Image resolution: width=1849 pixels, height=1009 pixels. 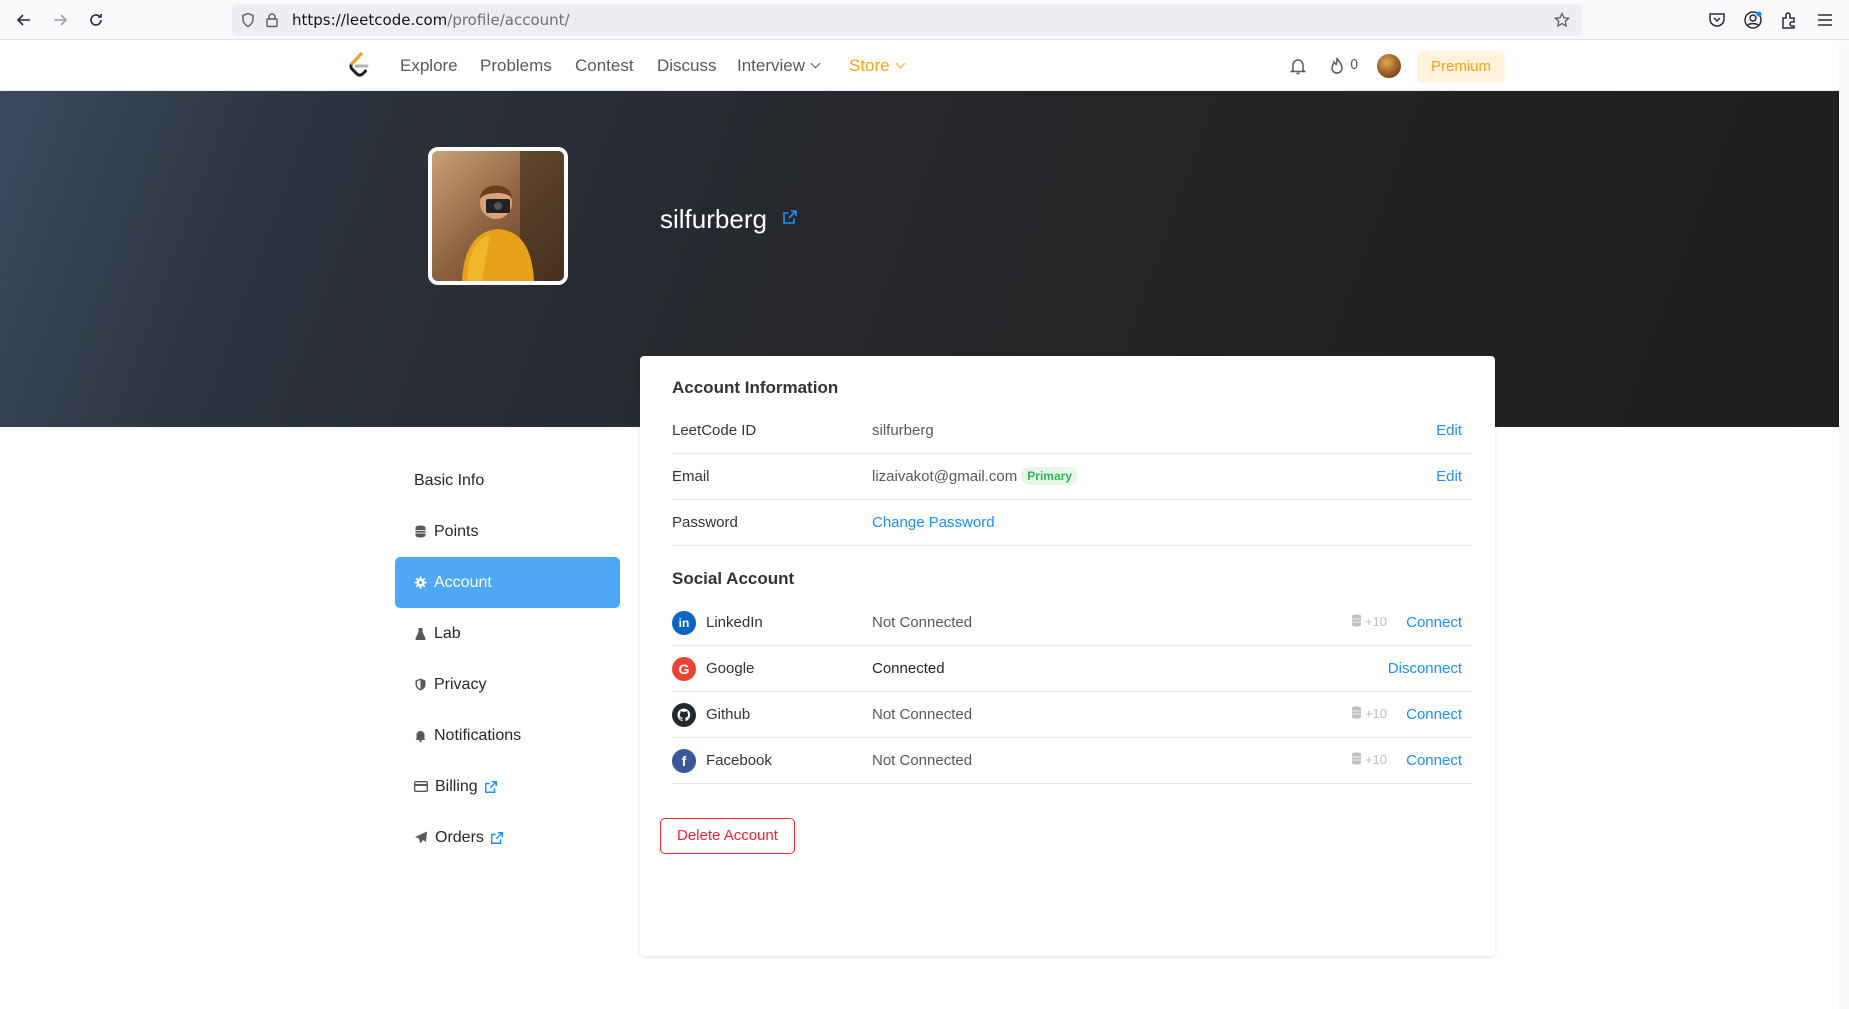 I want to click on sidebar-item-label: Basic Info, so click(x=449, y=480).